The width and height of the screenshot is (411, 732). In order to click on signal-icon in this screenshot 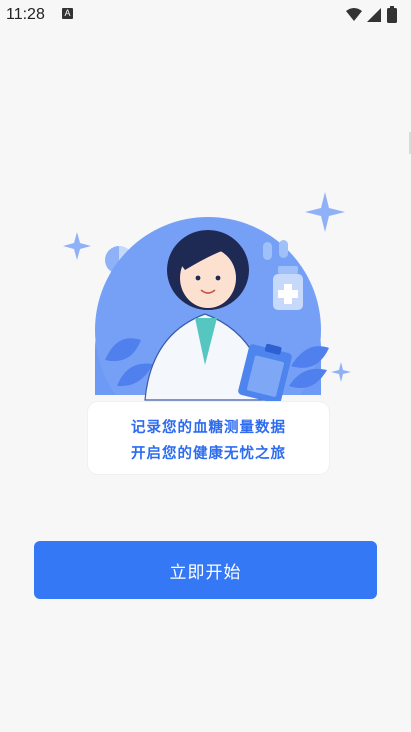, I will do `click(374, 15)`.